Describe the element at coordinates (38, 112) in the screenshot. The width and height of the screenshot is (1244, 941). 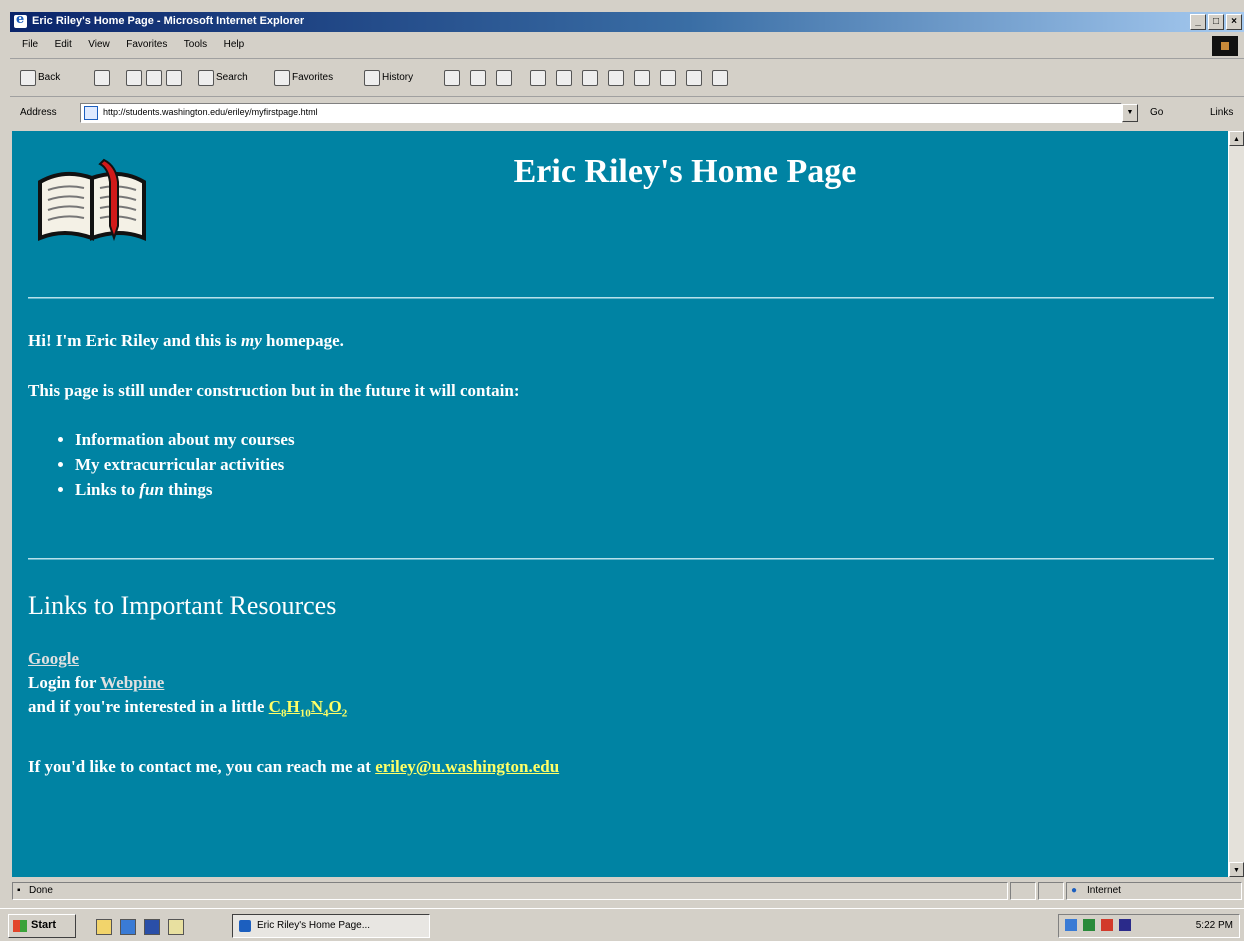
I see `address-label: Address` at that location.